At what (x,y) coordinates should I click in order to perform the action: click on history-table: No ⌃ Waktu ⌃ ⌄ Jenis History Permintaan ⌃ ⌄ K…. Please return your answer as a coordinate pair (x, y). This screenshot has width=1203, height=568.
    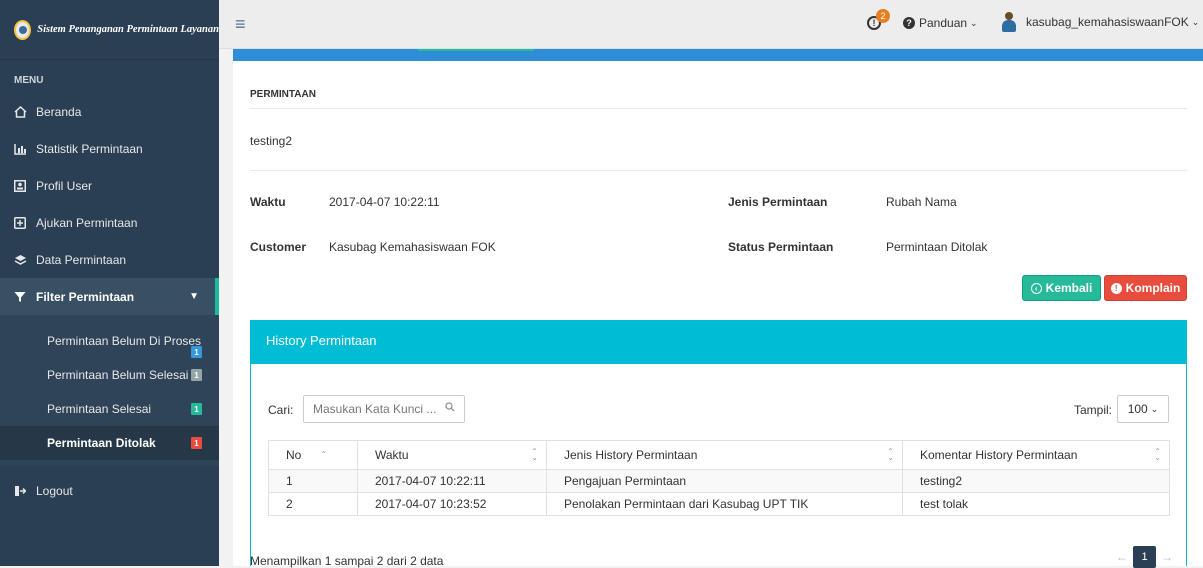
    Looking at the image, I should click on (719, 478).